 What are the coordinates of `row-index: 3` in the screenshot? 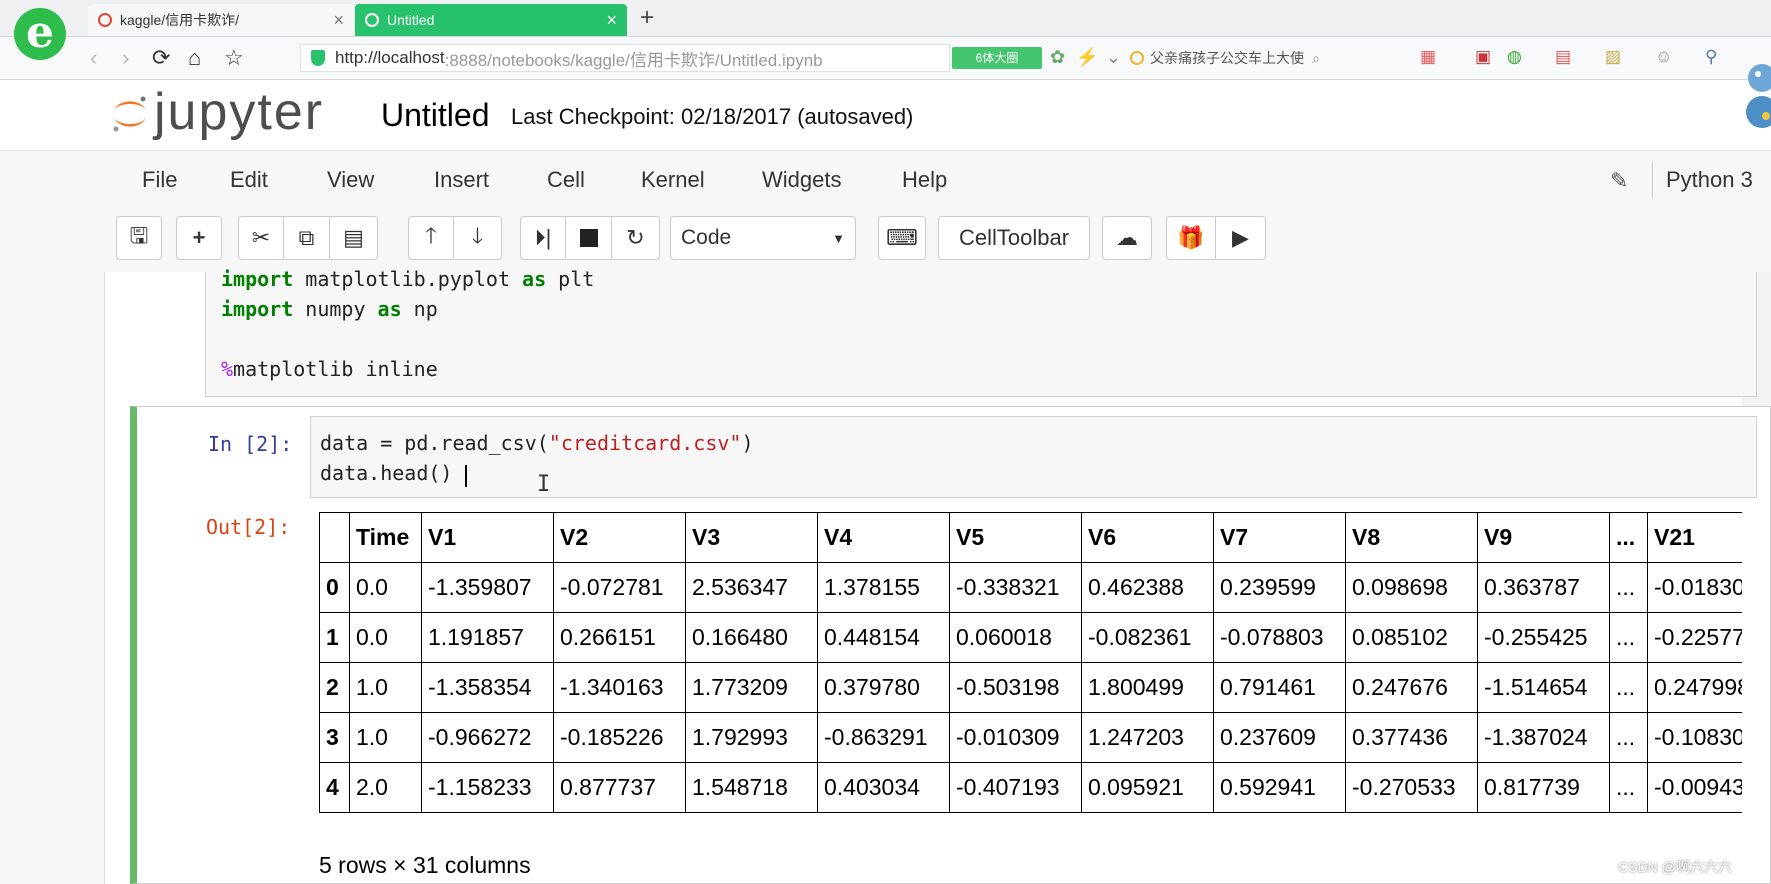 It's located at (334, 737).